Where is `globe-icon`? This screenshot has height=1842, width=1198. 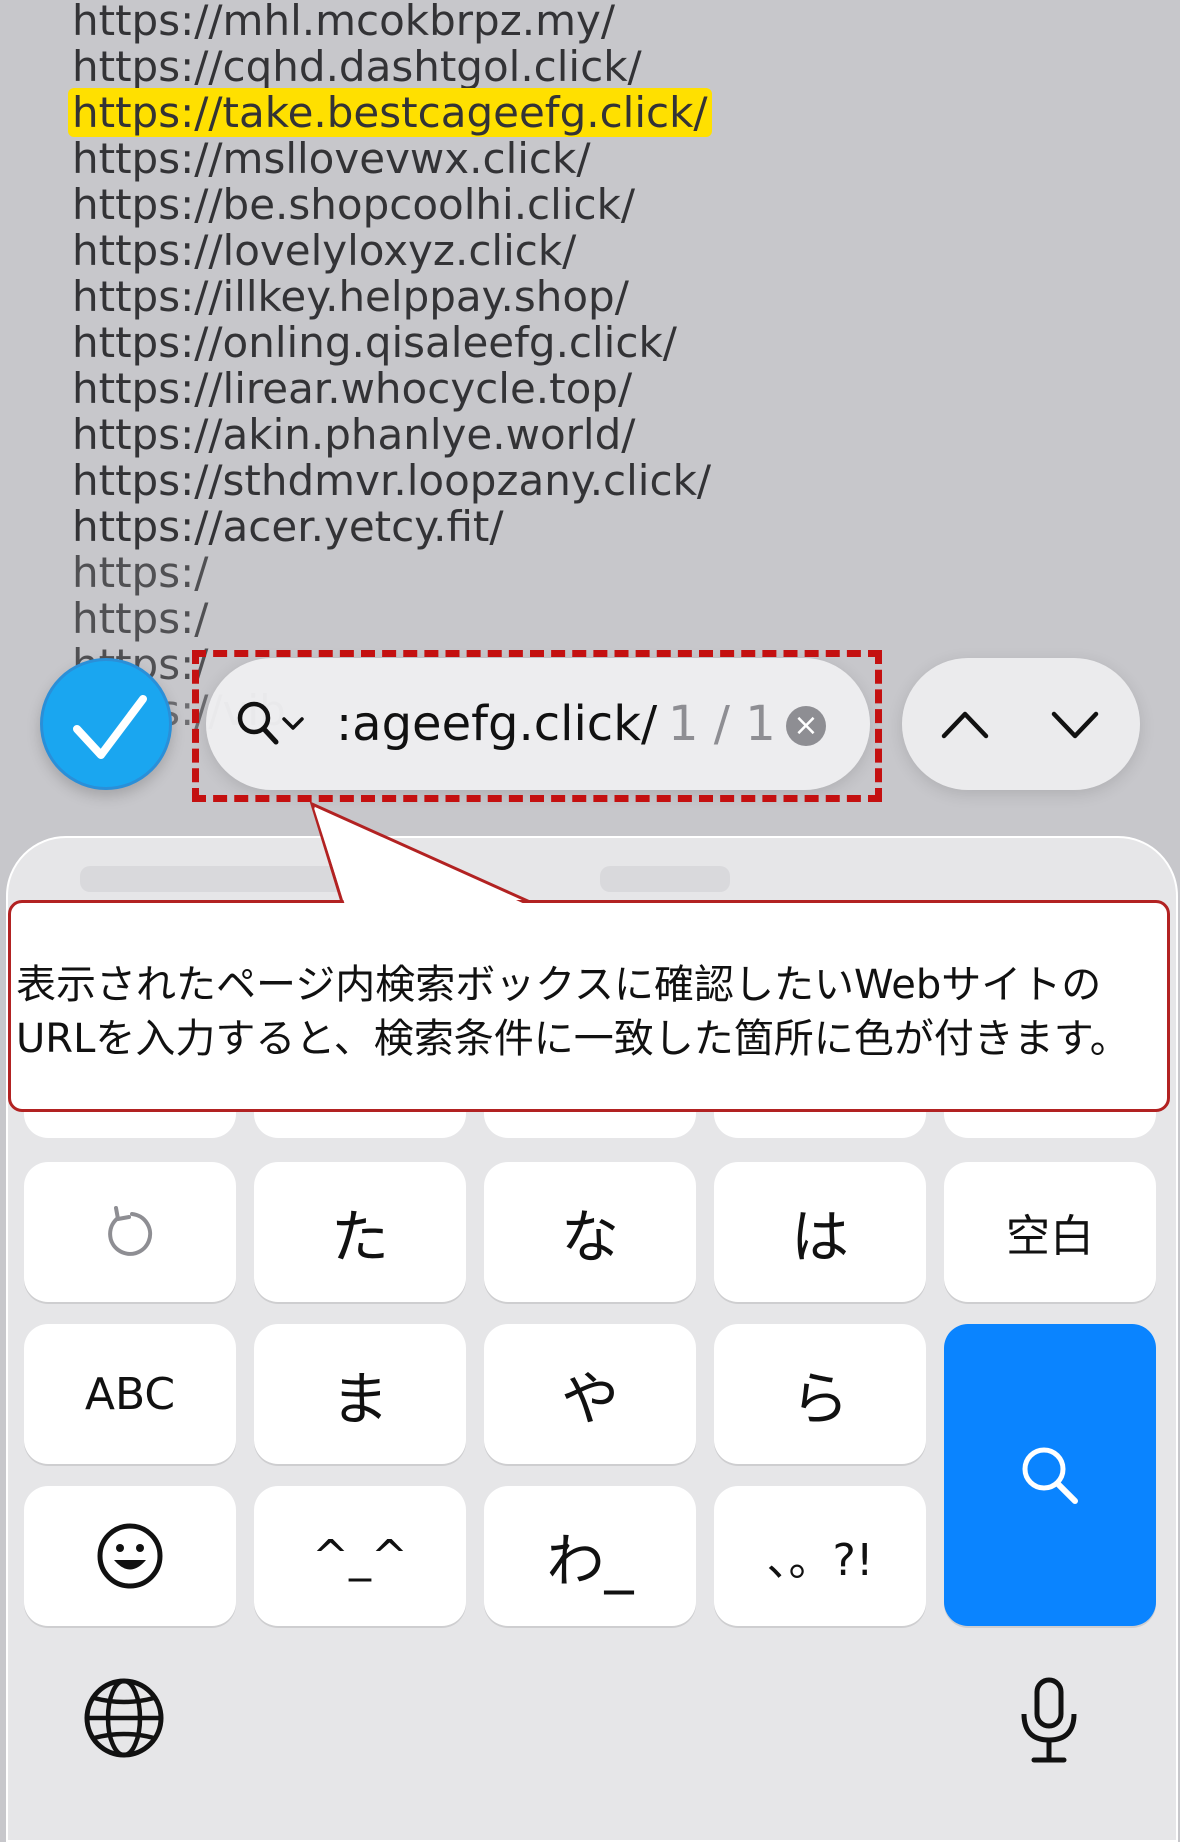
globe-icon is located at coordinates (124, 1720).